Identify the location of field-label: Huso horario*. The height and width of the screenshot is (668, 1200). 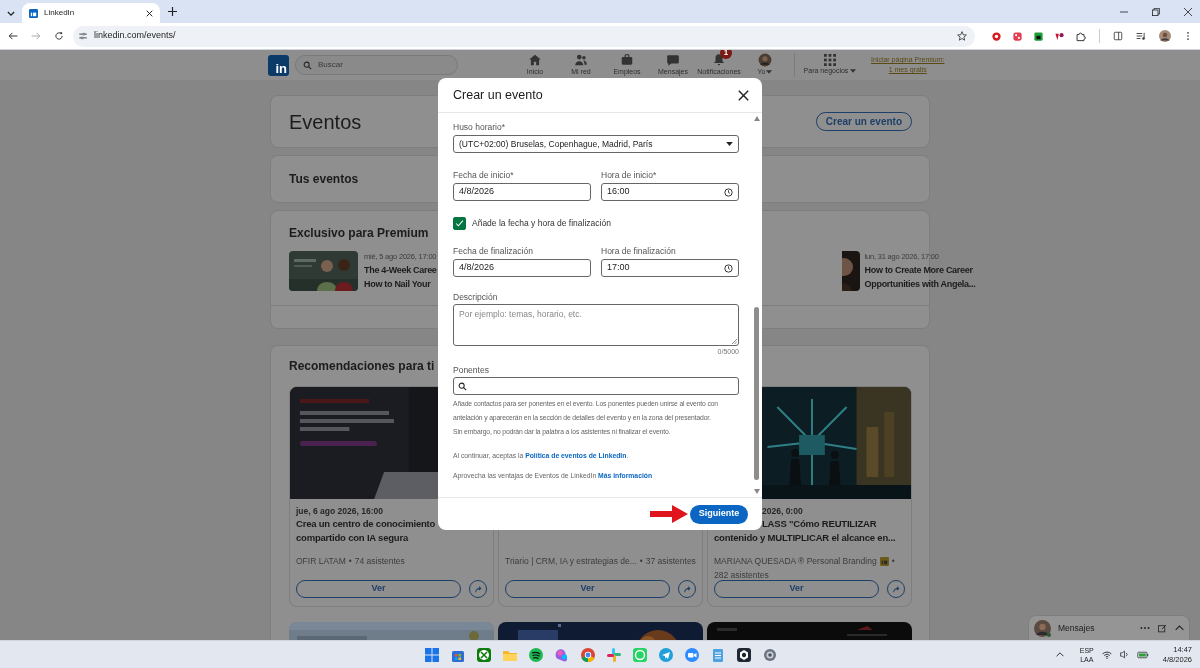
(479, 127).